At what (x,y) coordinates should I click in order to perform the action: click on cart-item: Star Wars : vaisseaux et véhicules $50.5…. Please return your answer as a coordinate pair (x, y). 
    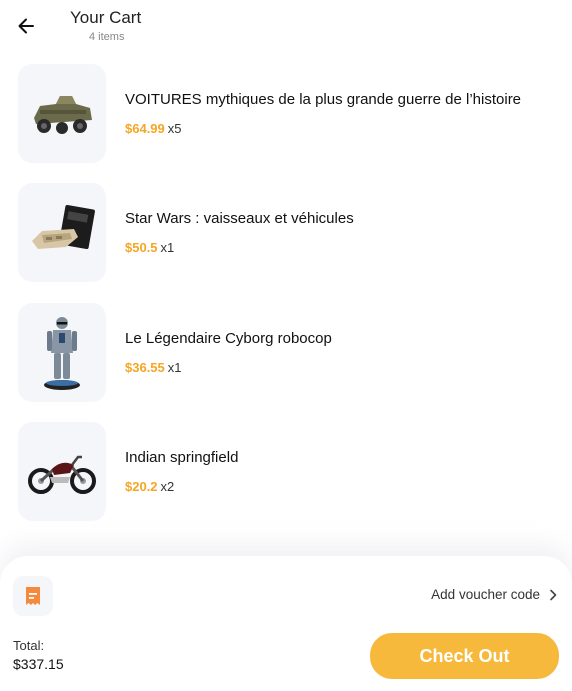
    Looking at the image, I should click on (286, 233).